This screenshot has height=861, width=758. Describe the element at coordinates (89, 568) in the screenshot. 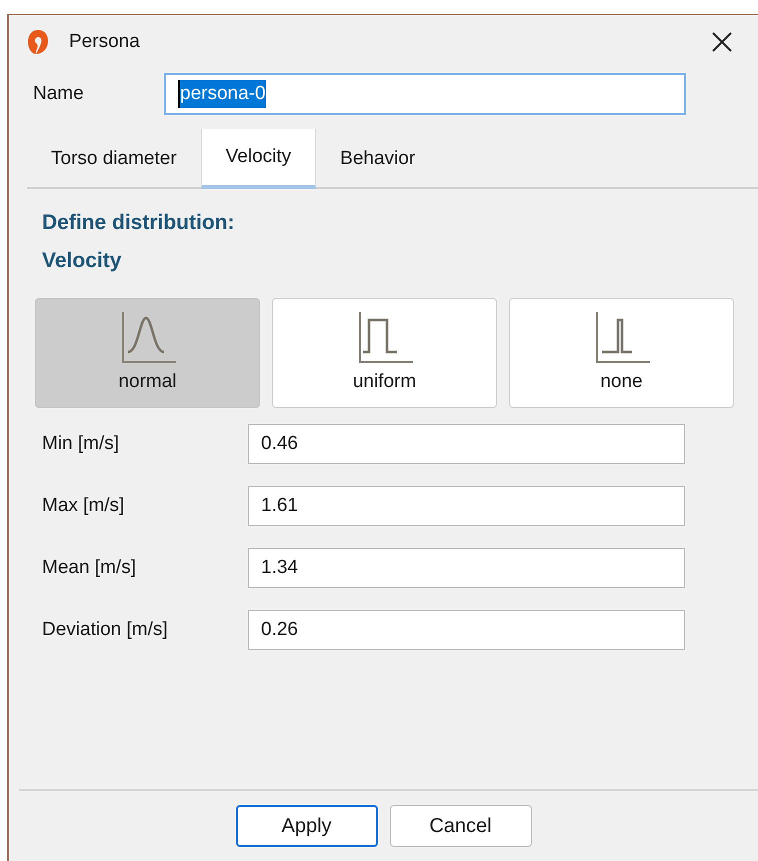

I see `field-label: Mean [m/s]` at that location.